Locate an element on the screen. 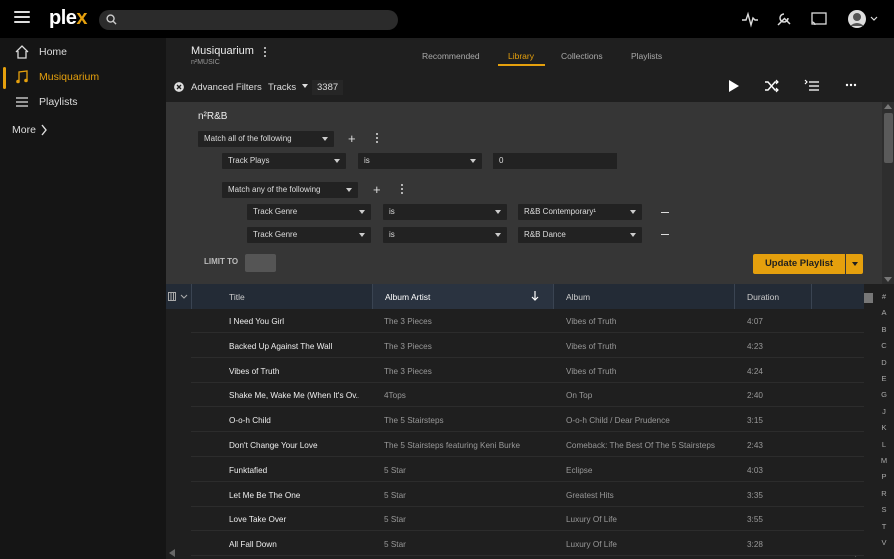  cell-album: Comeback: The Best Of The 5 Stairsteps is located at coordinates (651, 445).